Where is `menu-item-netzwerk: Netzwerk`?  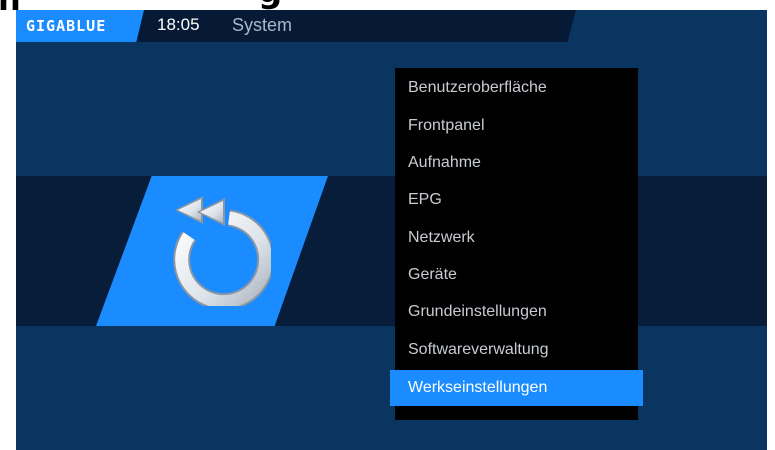
menu-item-netzwerk: Netzwerk is located at coordinates (516, 238).